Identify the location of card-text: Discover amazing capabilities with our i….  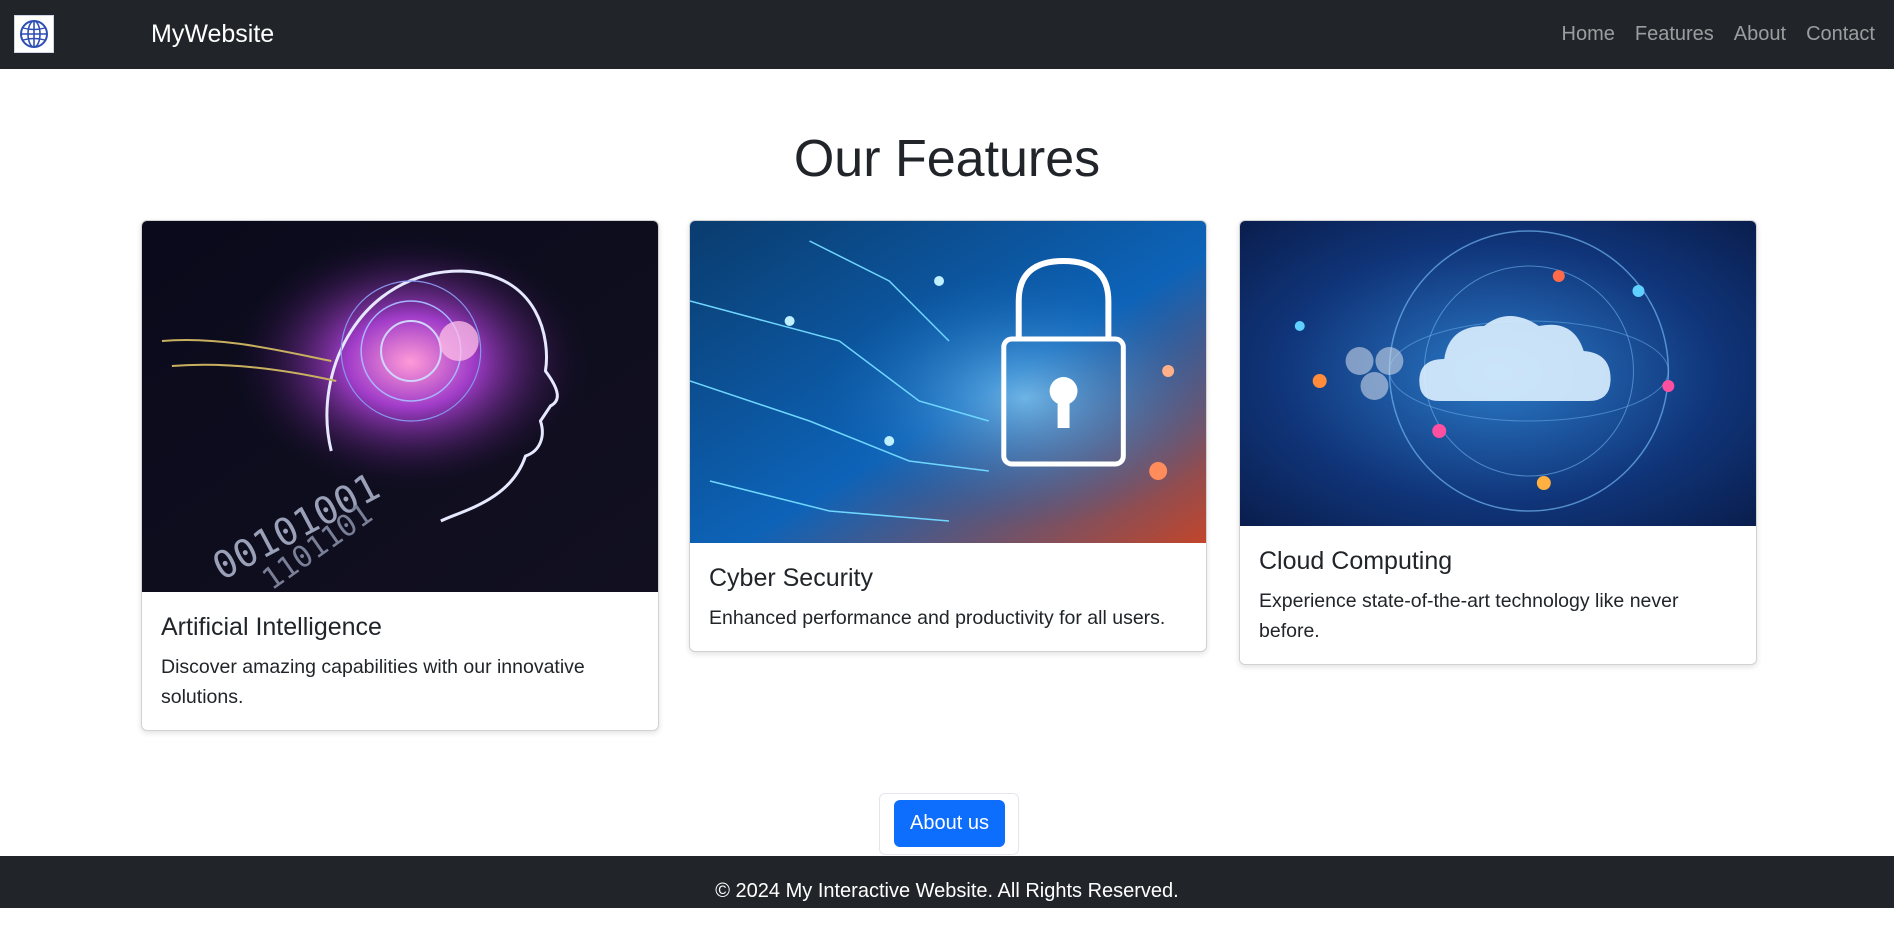
(399, 682).